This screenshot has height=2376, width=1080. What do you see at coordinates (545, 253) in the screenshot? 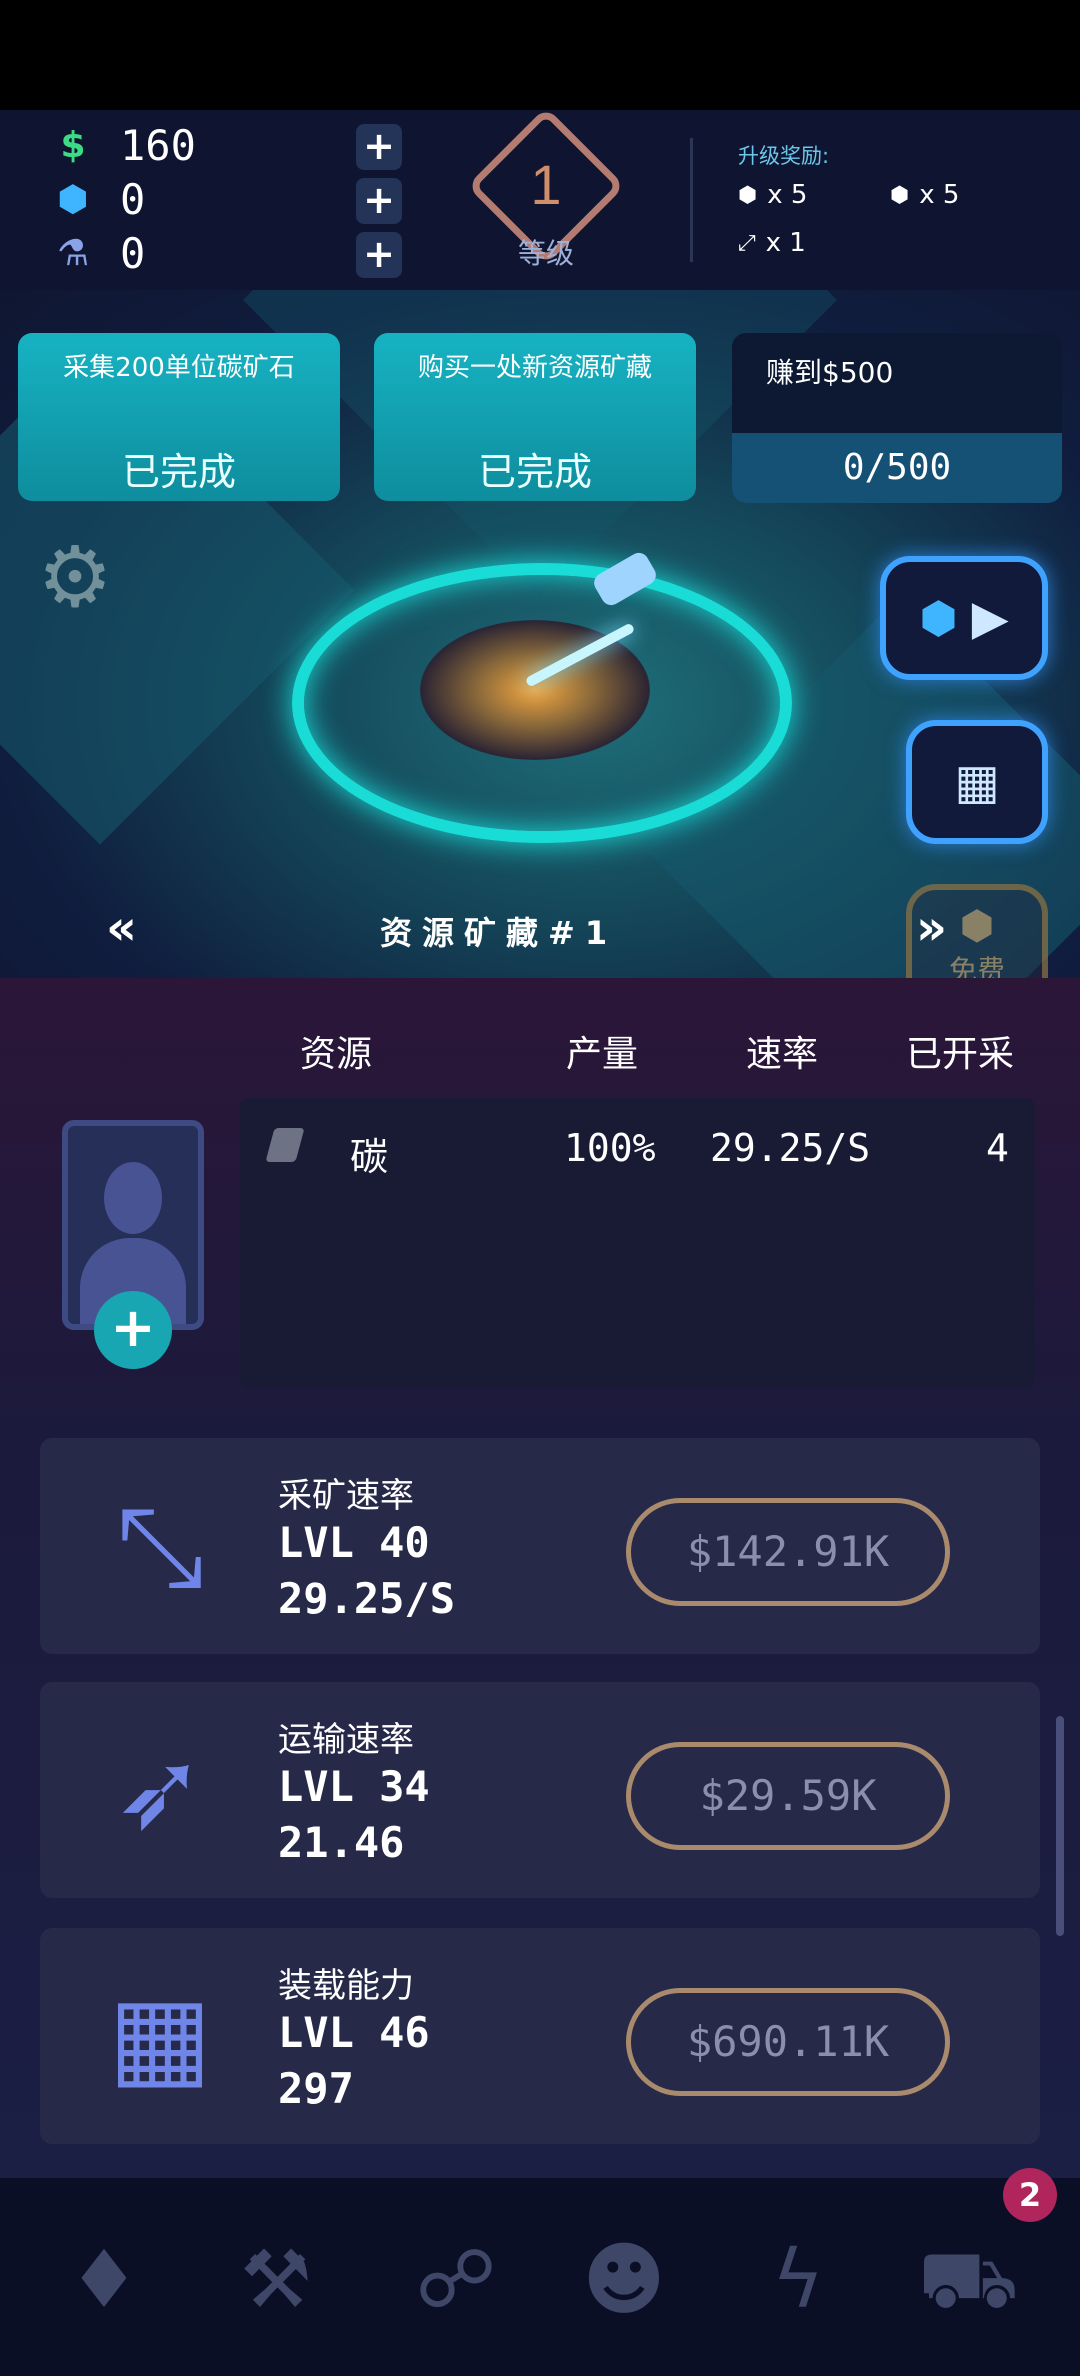
I see `level-label: 等级` at bounding box center [545, 253].